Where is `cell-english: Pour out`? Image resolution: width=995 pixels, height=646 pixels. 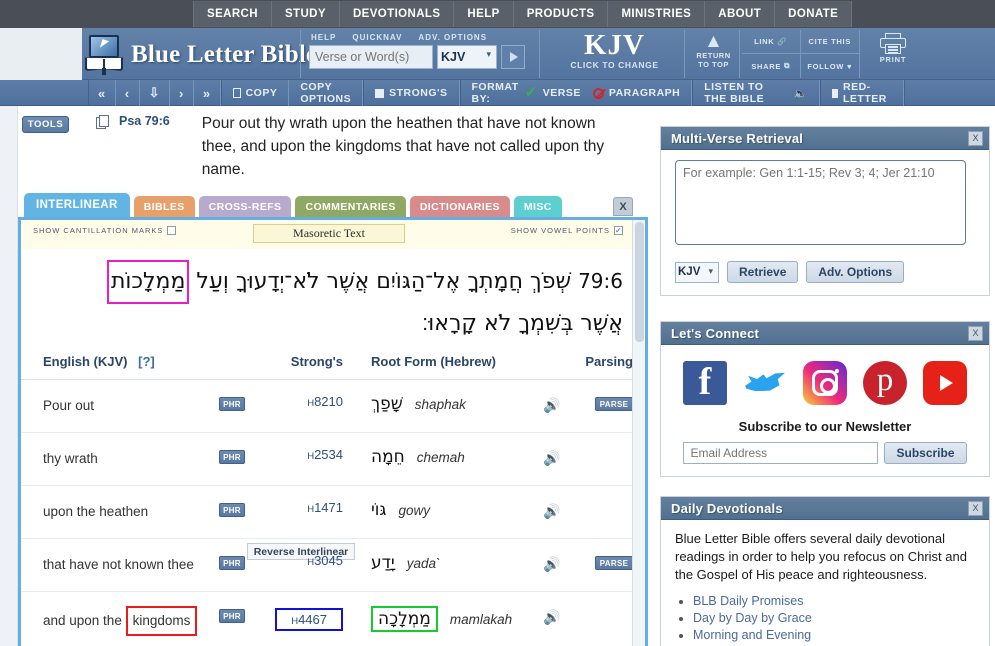
cell-english: Pour out is located at coordinates (131, 406).